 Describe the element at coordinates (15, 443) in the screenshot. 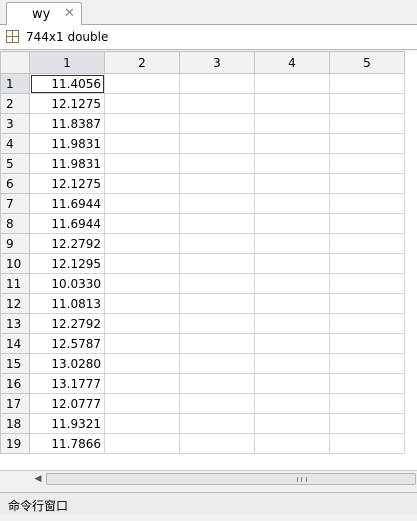

I see `row-header: 19` at that location.